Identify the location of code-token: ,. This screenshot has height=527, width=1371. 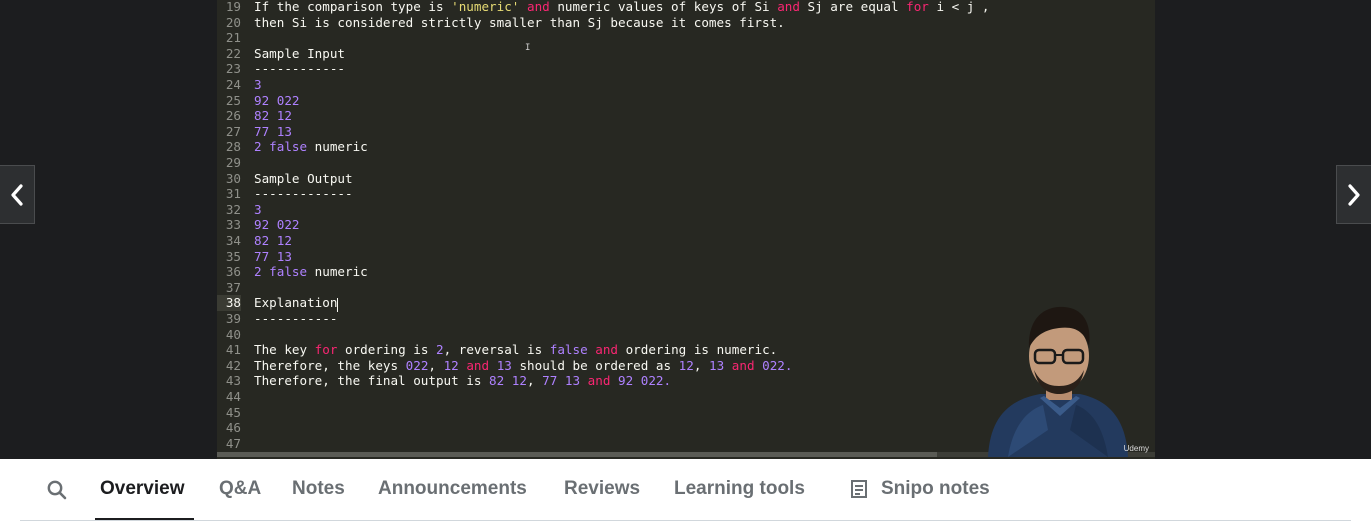
(701, 365).